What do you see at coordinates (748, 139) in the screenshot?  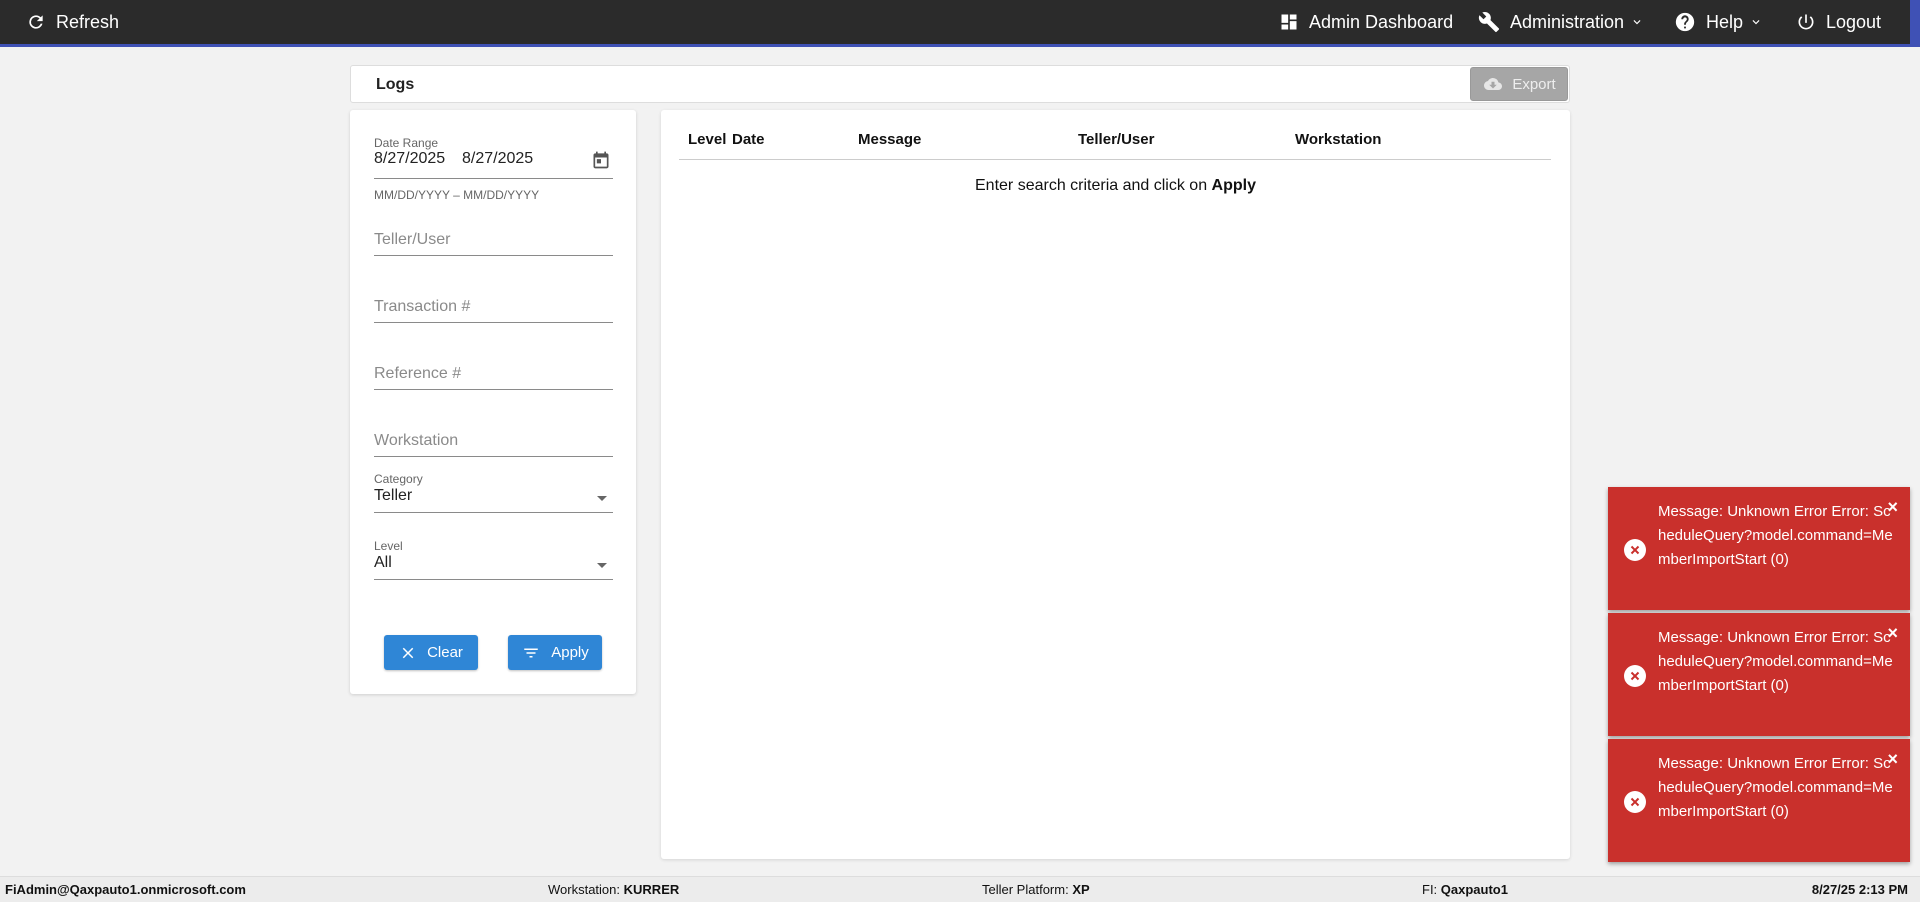 I see `column-header-date: Date` at bounding box center [748, 139].